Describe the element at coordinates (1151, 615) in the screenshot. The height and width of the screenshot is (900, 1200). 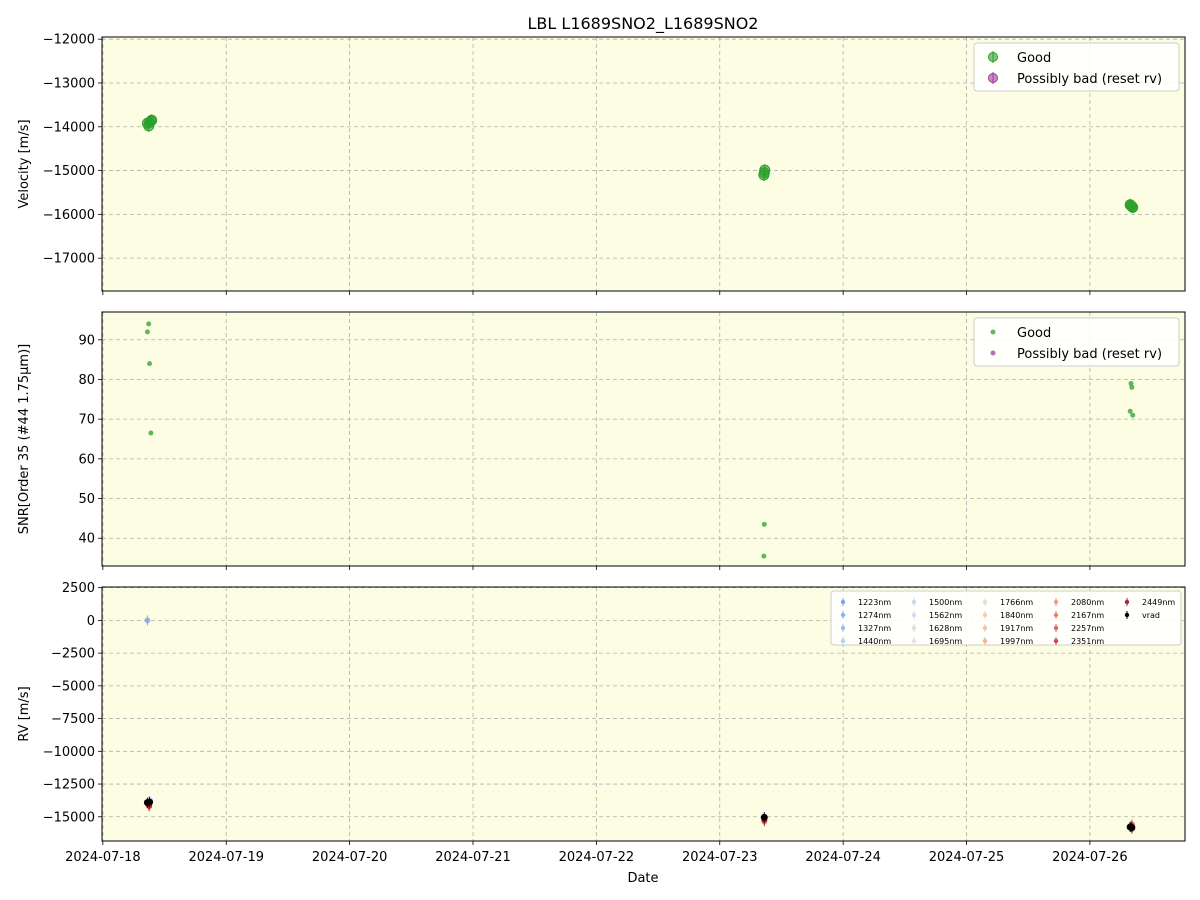
I see `legend-label: vrad` at that location.